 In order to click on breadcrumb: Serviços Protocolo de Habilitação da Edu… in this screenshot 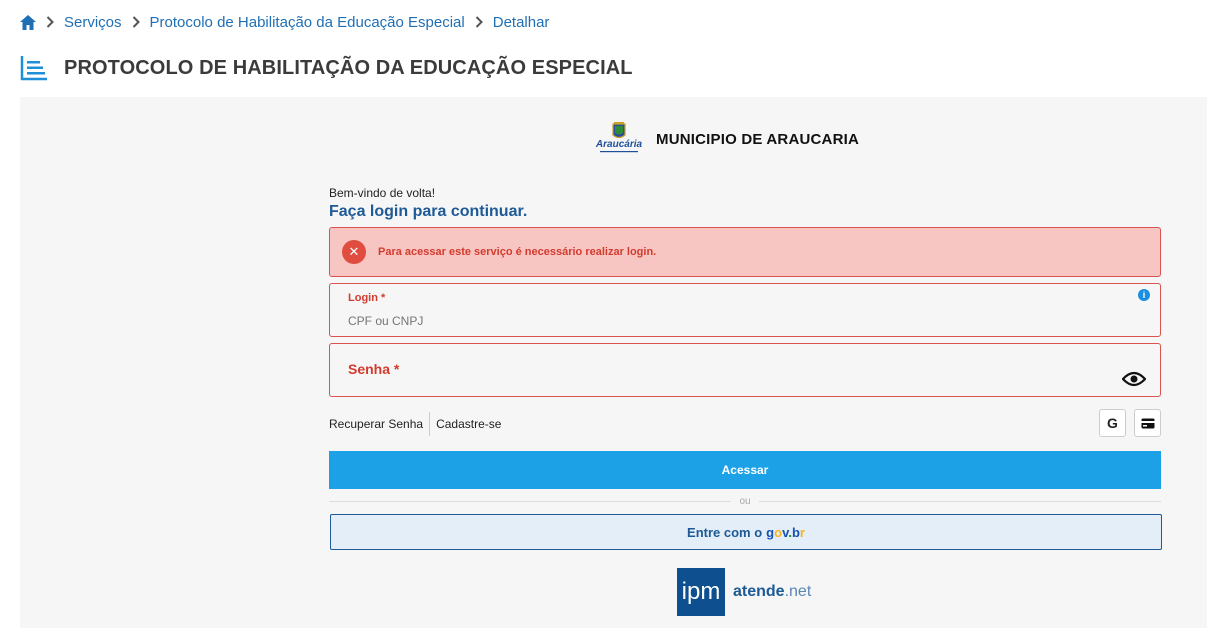, I will do `click(284, 22)`.